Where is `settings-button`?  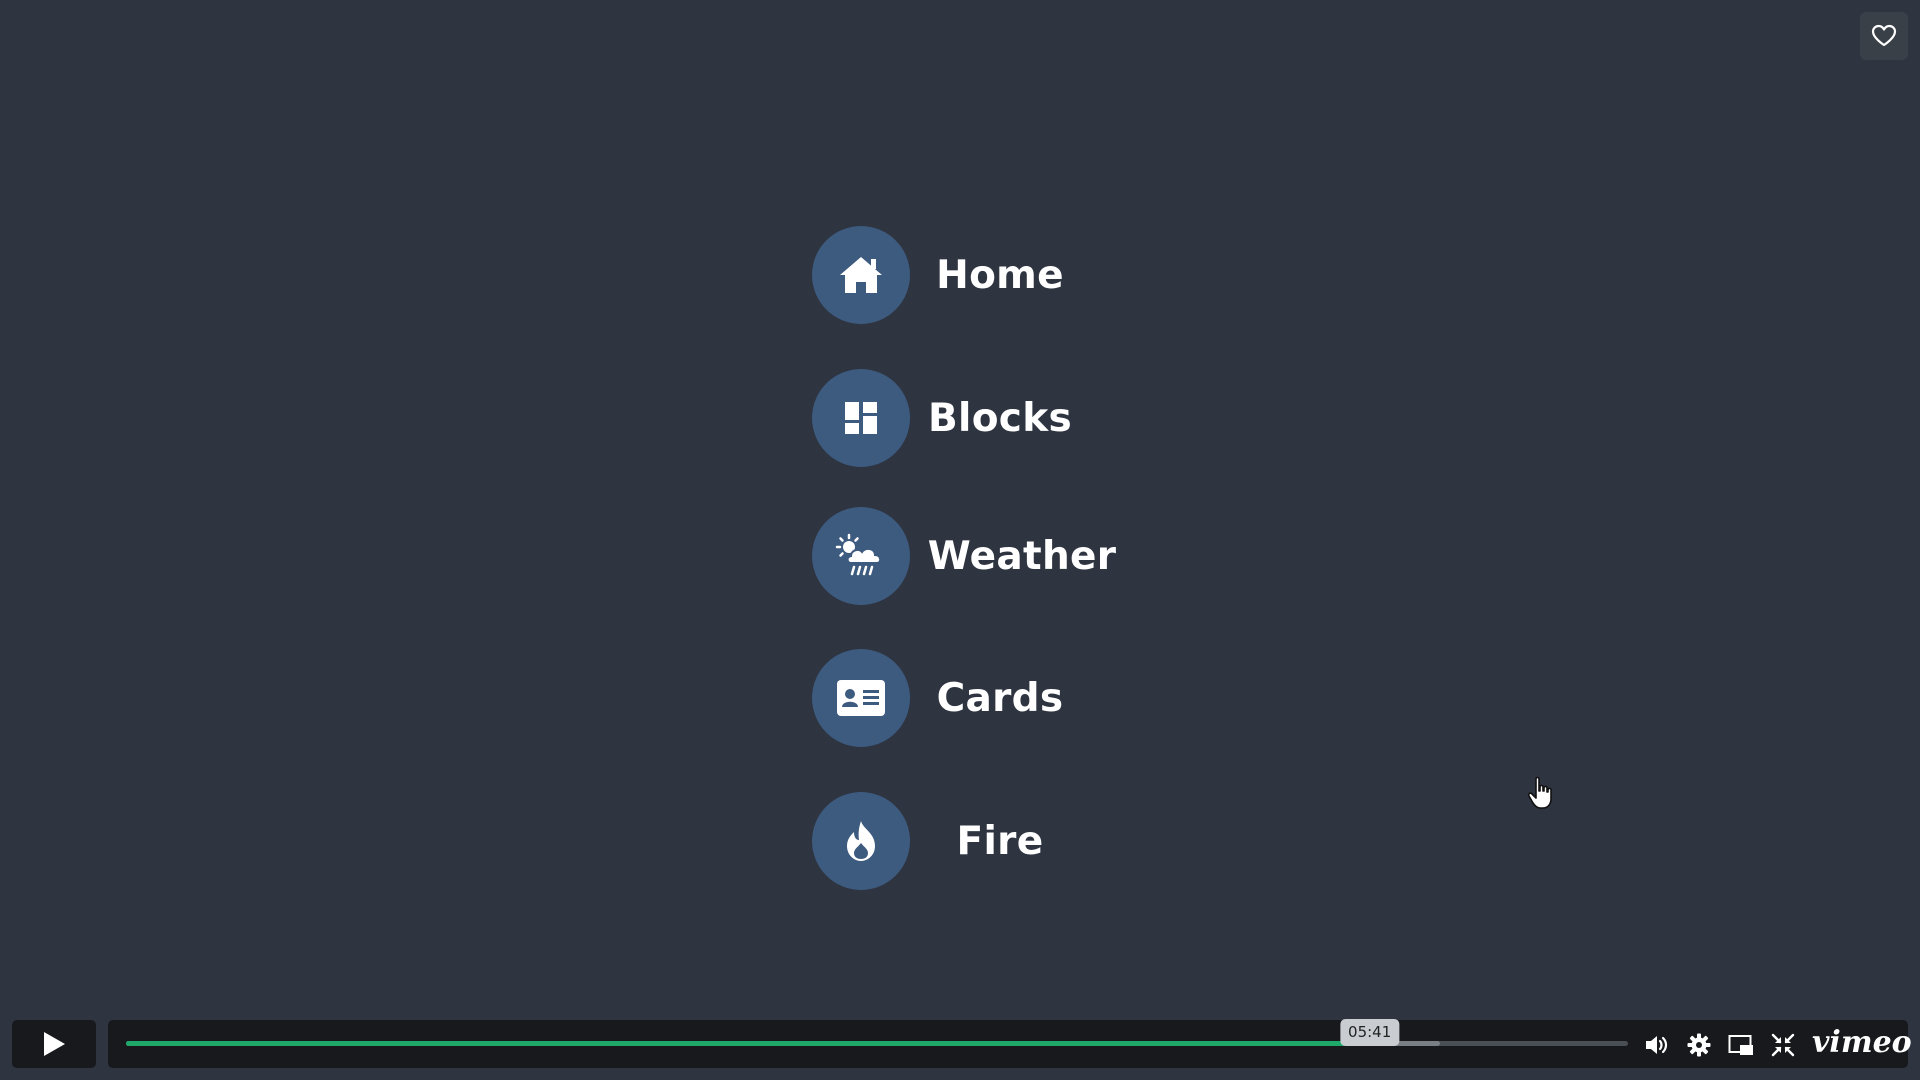
settings-button is located at coordinates (1699, 1045).